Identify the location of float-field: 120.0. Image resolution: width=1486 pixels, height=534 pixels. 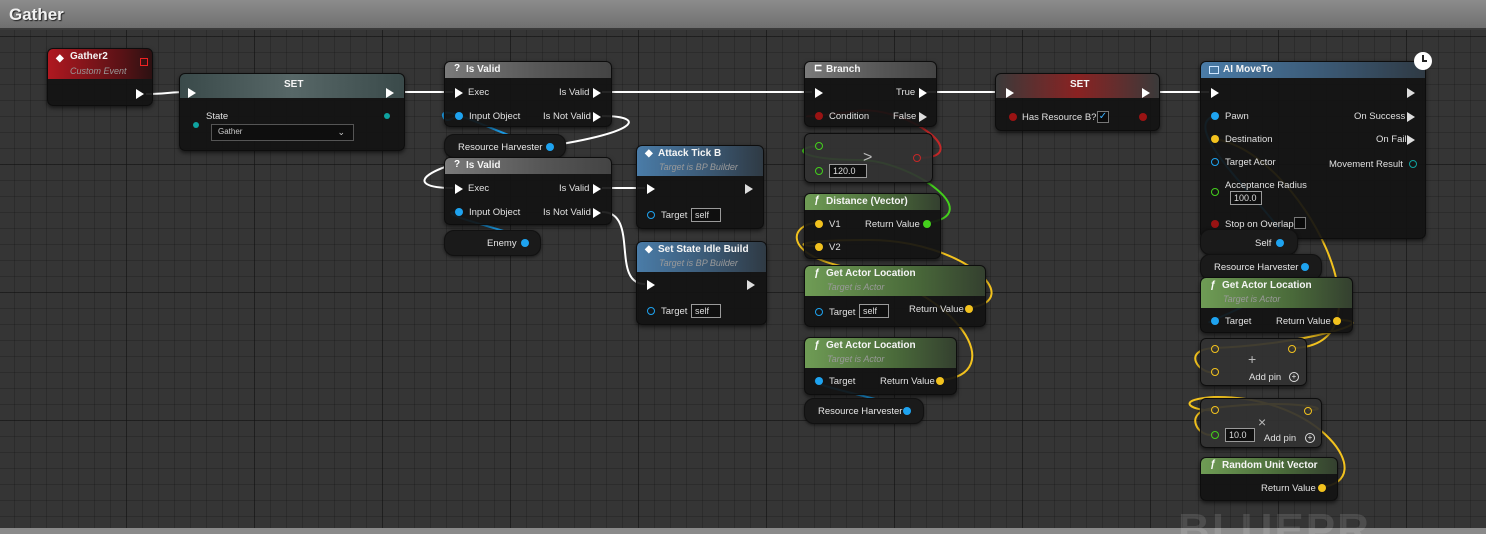
(848, 171).